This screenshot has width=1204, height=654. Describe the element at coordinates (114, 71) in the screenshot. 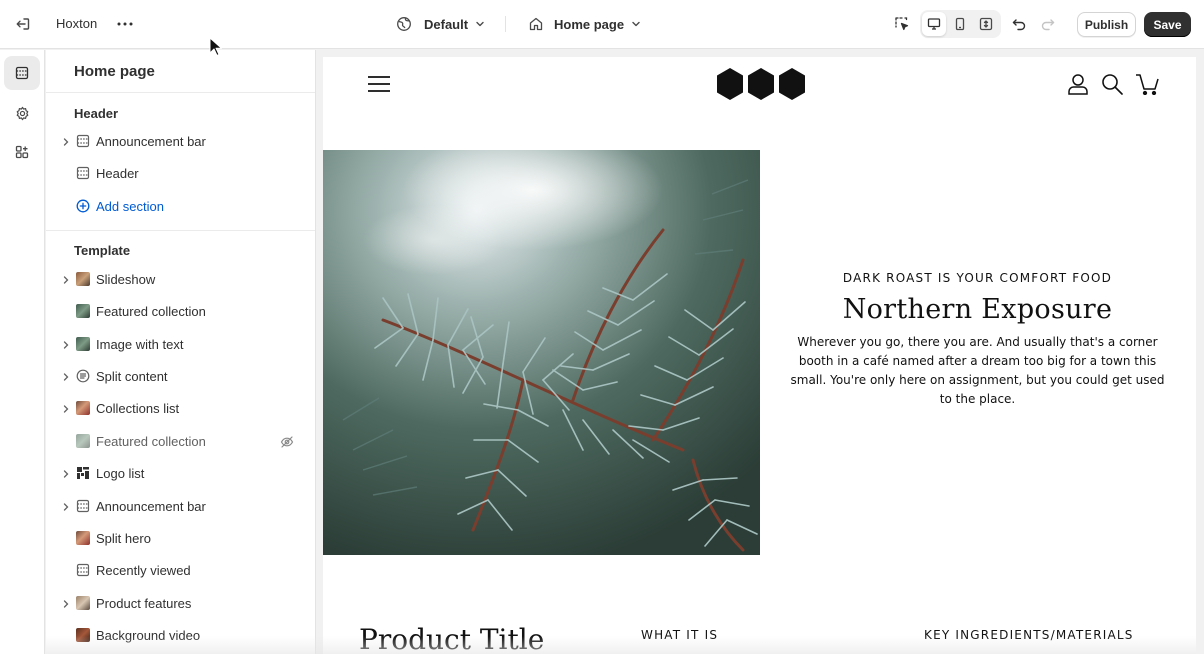

I see `panel-title: Home page` at that location.